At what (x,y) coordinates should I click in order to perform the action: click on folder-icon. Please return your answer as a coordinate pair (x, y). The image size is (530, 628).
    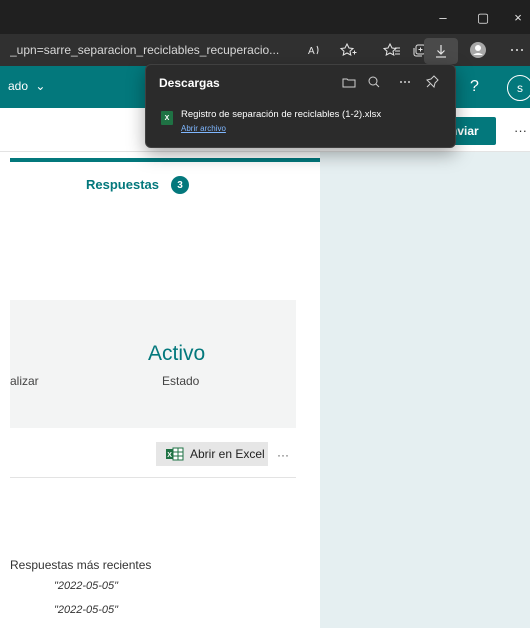
    Looking at the image, I should click on (349, 82).